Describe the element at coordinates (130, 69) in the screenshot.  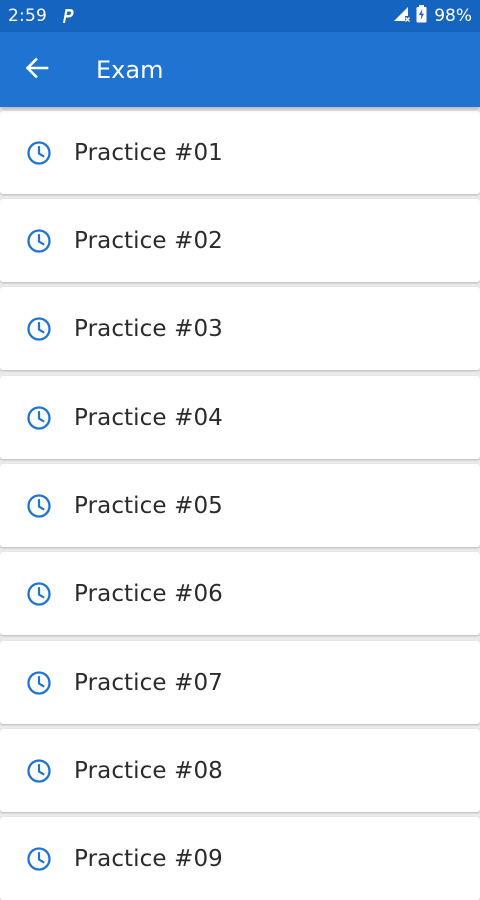
I see `page-title: Exam` at that location.